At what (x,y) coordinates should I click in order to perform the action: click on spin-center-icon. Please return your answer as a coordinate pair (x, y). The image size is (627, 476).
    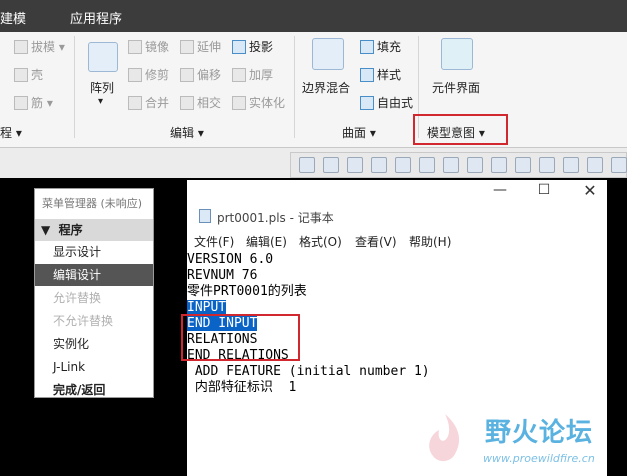
    Looking at the image, I should click on (499, 165).